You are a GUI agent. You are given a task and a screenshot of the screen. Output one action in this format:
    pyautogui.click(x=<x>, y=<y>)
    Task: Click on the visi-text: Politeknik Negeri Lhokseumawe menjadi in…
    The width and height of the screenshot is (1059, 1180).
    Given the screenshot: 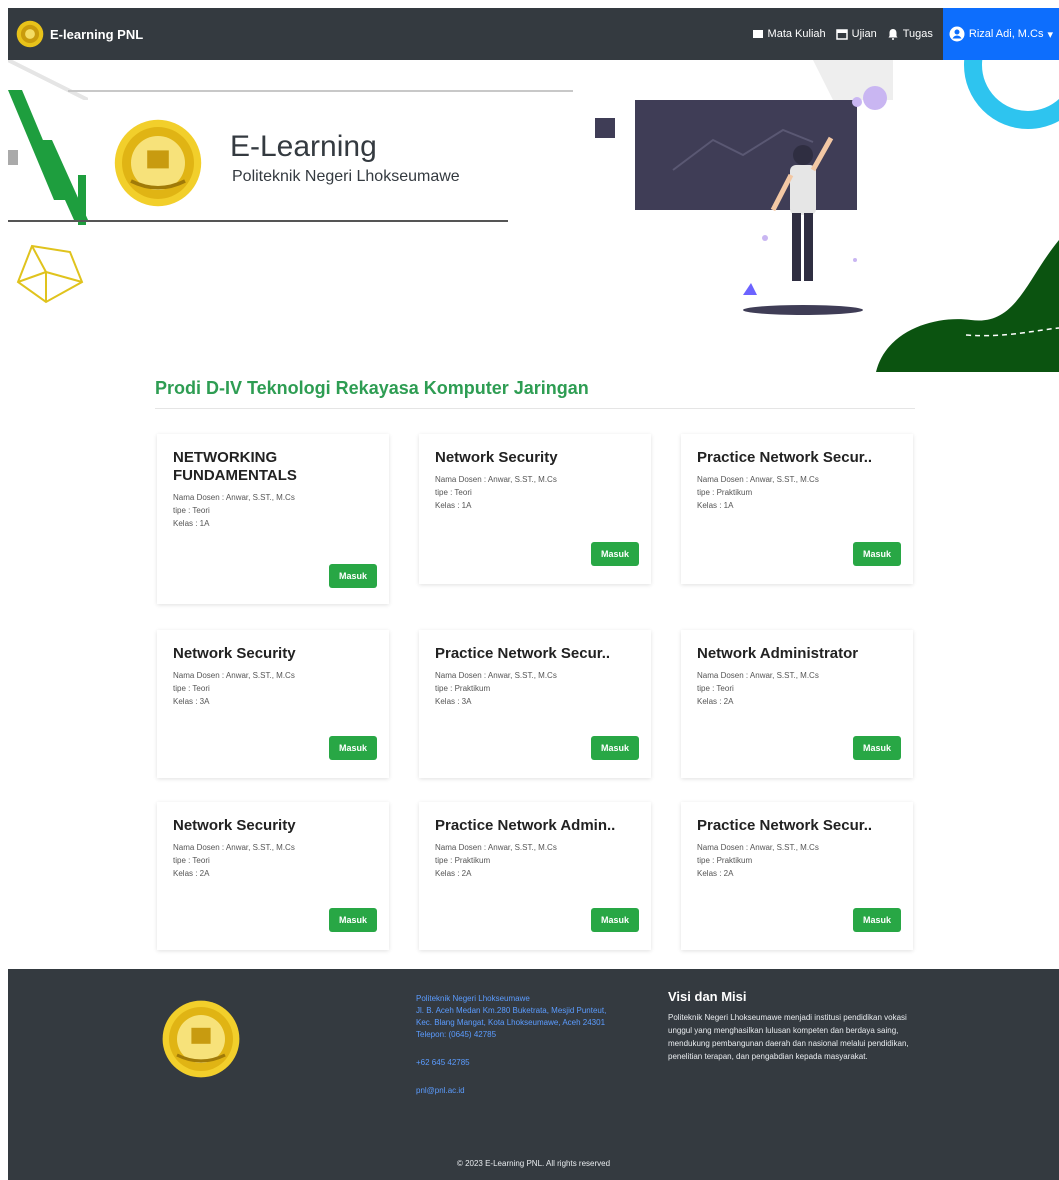 What is the action you would take?
    pyautogui.click(x=788, y=1037)
    